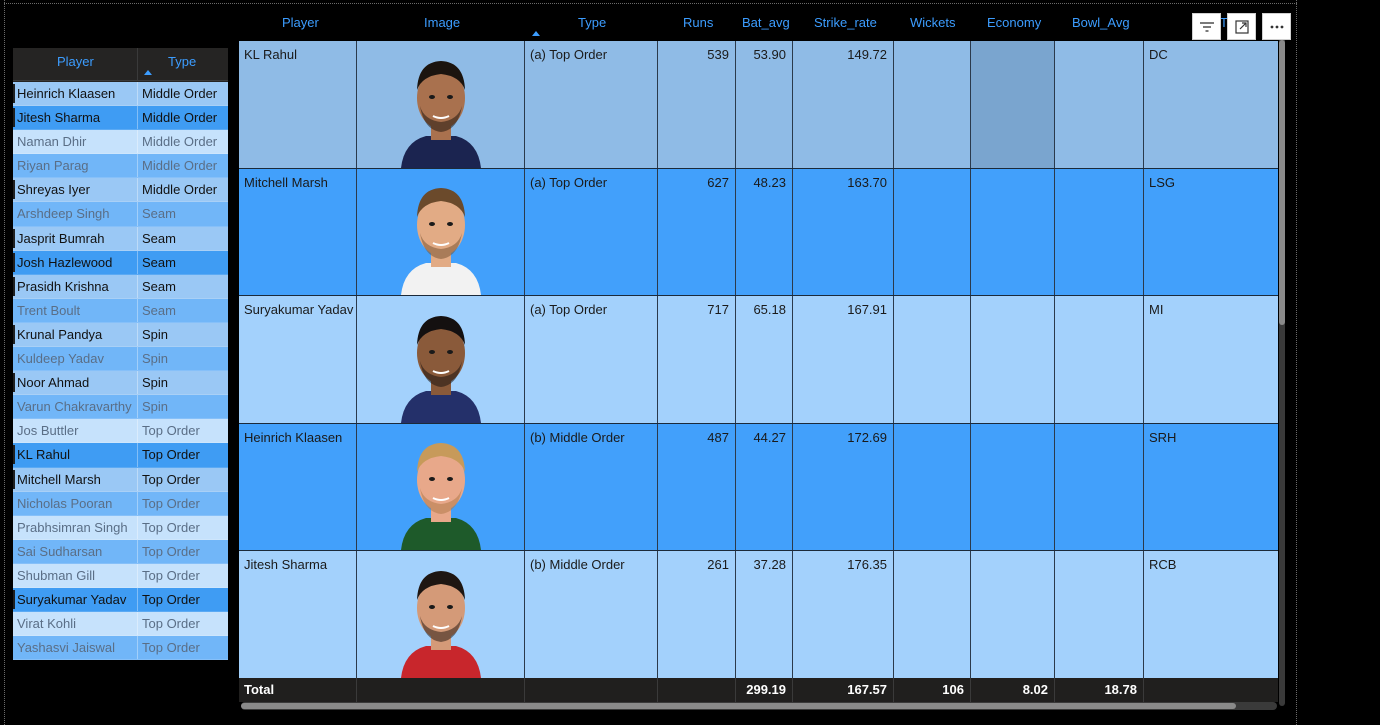 The height and width of the screenshot is (725, 1380). I want to click on horizontal-scrollbar, so click(759, 706).